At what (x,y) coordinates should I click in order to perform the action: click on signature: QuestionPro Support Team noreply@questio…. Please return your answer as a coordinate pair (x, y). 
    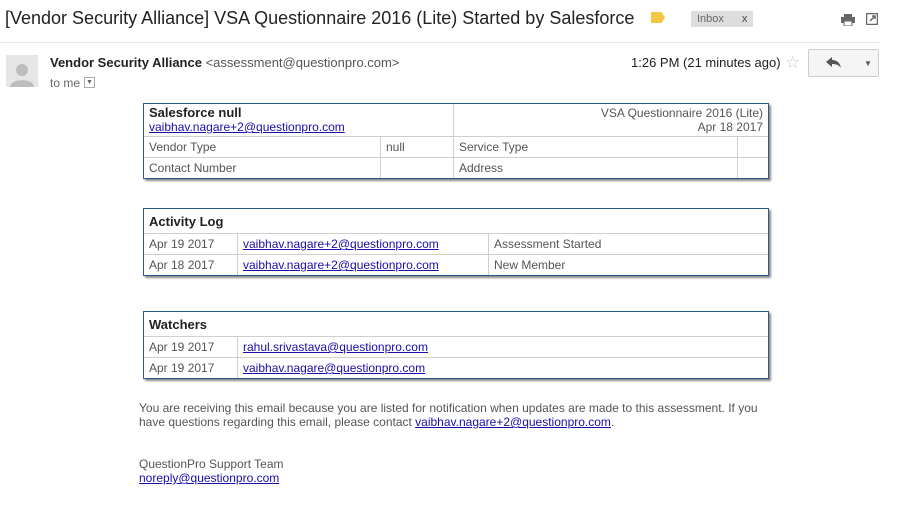
    Looking at the image, I should click on (211, 471).